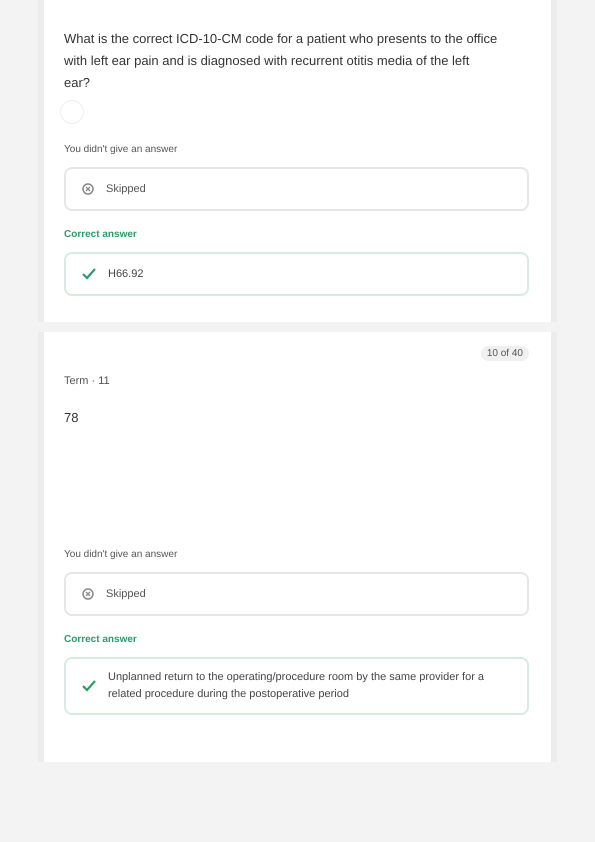  I want to click on card-counter: 10 of 40, so click(504, 353).